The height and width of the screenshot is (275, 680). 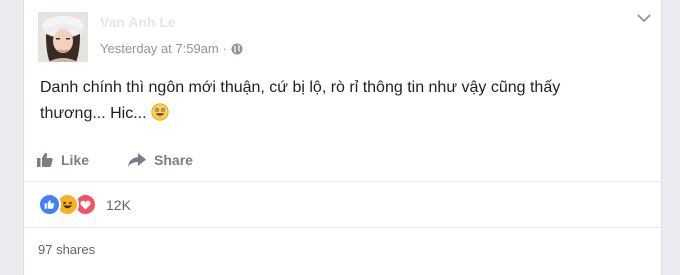 I want to click on author-avatar, so click(x=63, y=37).